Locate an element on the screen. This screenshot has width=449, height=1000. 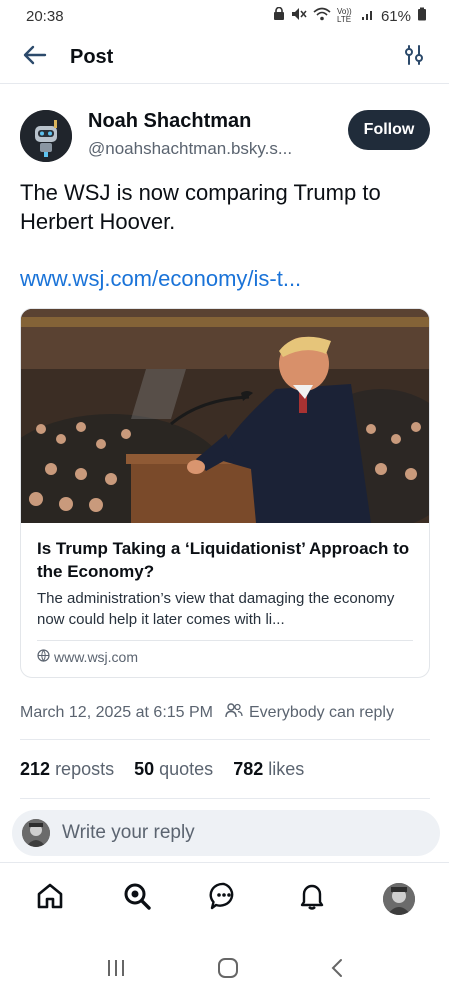
user-avatar is located at coordinates (36, 833).